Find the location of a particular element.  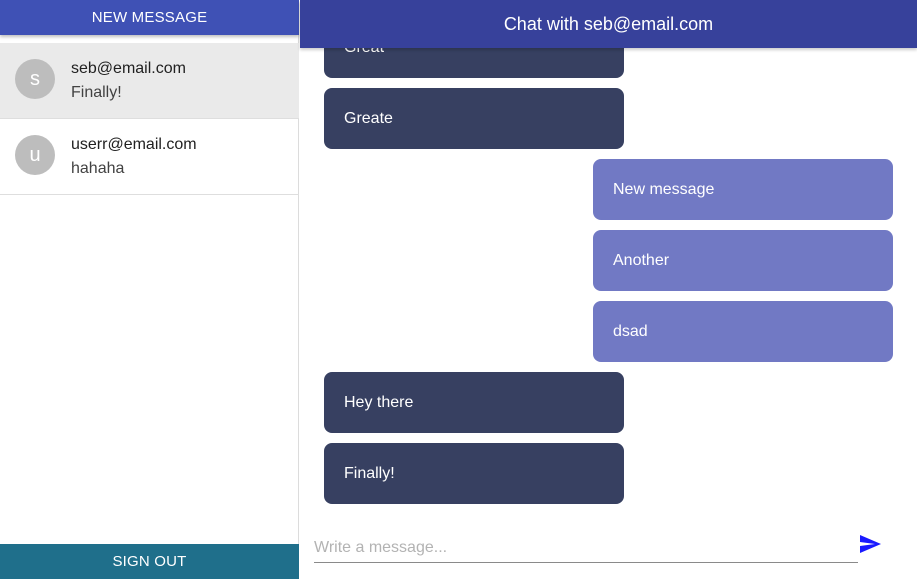

message-text: Great is located at coordinates (364, 52).